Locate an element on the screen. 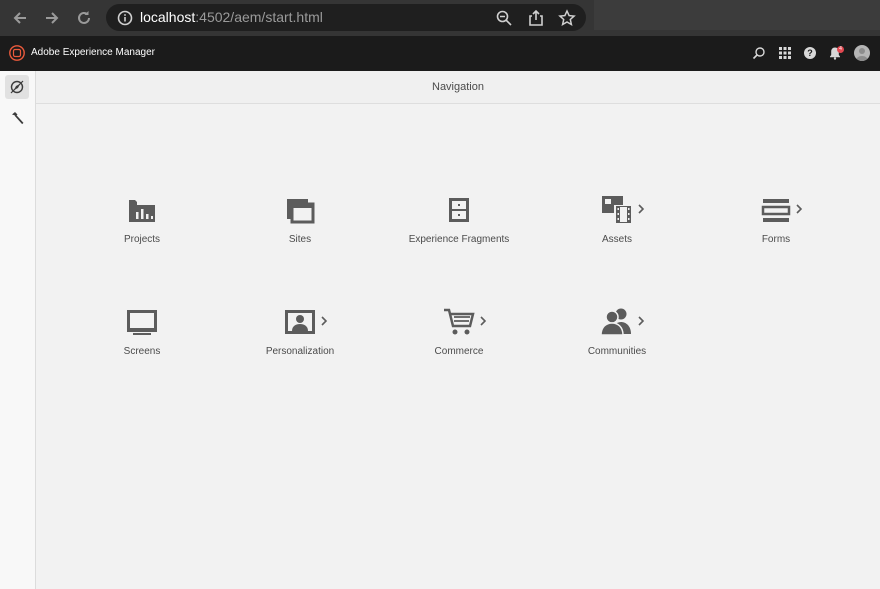 The width and height of the screenshot is (880, 589). reload-icon is located at coordinates (84, 17).